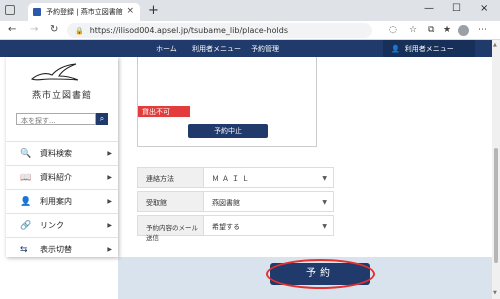 The image size is (500, 299). What do you see at coordinates (482, 30) in the screenshot?
I see `more-menu-icon: ⋯` at bounding box center [482, 30].